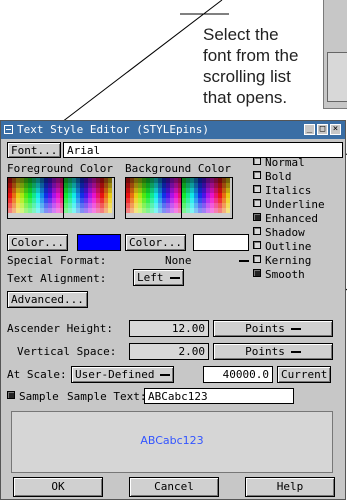  What do you see at coordinates (99, 242) in the screenshot?
I see `foreground-color-swatch` at bounding box center [99, 242].